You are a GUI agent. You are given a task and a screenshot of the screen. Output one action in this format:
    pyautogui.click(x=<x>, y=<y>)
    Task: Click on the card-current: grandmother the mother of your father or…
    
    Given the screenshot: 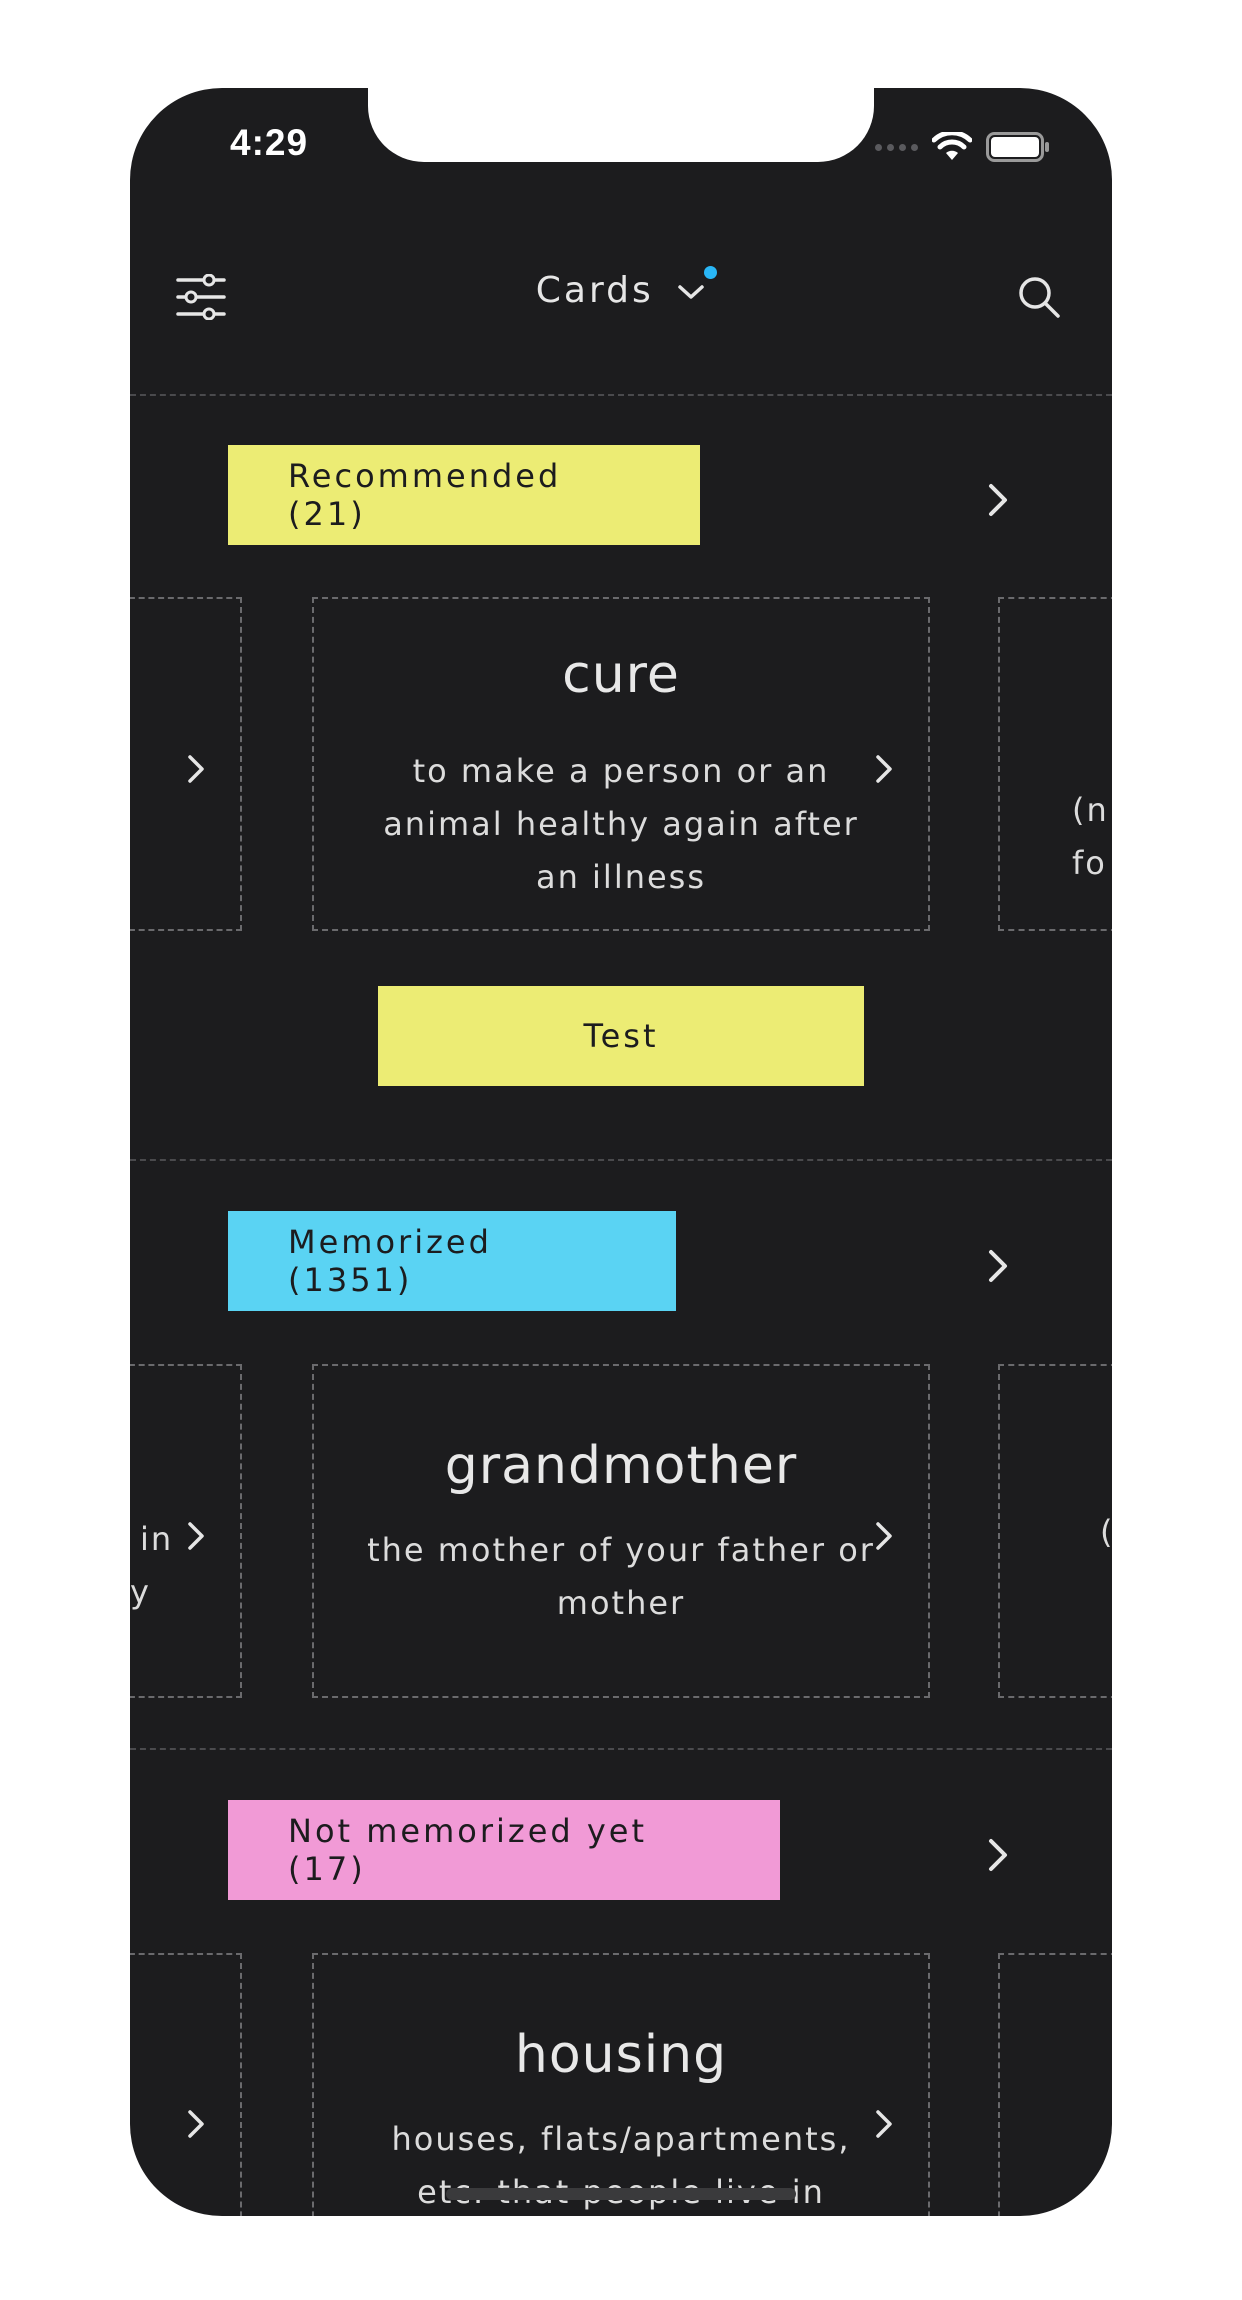 What is the action you would take?
    pyautogui.click(x=621, y=1531)
    